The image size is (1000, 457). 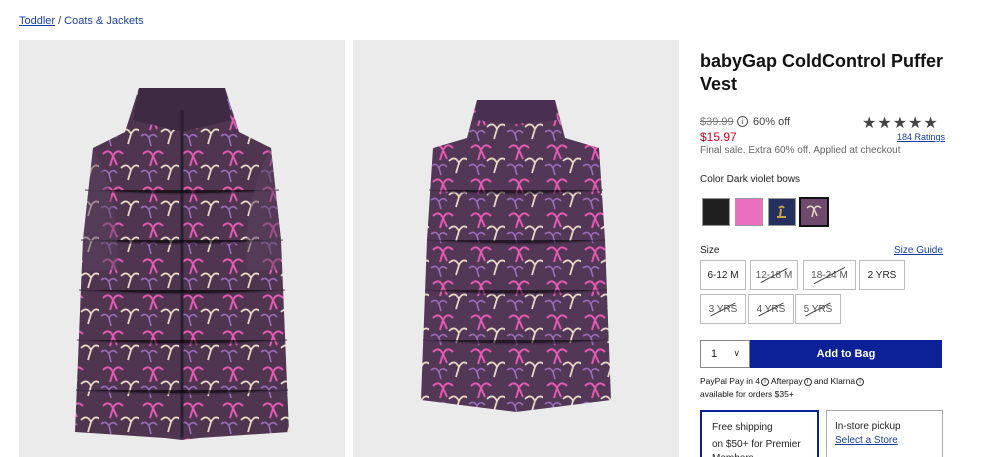 I want to click on selected-swatch-inner, so click(x=814, y=212).